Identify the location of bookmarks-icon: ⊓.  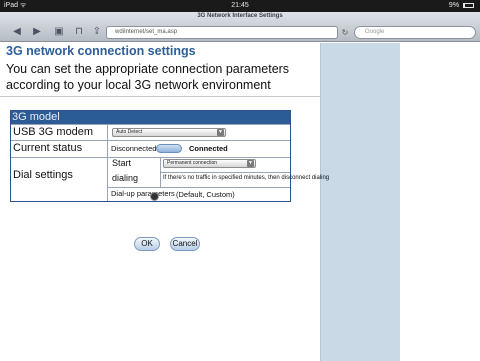
(79, 32).